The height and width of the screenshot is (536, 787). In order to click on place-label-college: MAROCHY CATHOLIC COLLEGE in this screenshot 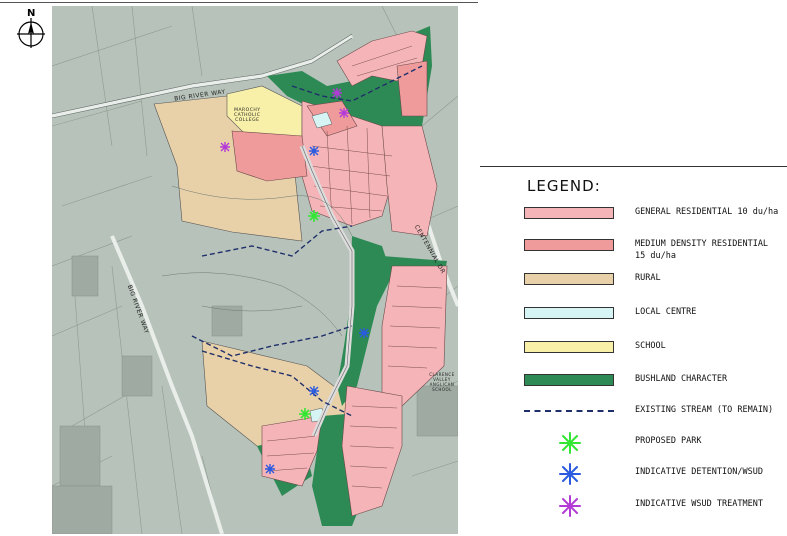, I will do `click(247, 115)`.